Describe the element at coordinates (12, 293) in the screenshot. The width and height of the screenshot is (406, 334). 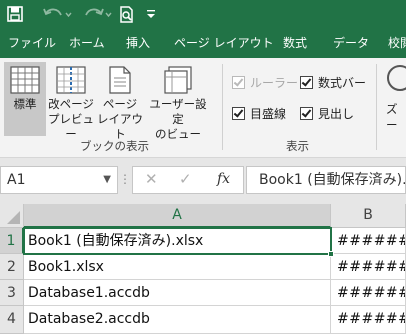
I see `row-header: 3` at that location.